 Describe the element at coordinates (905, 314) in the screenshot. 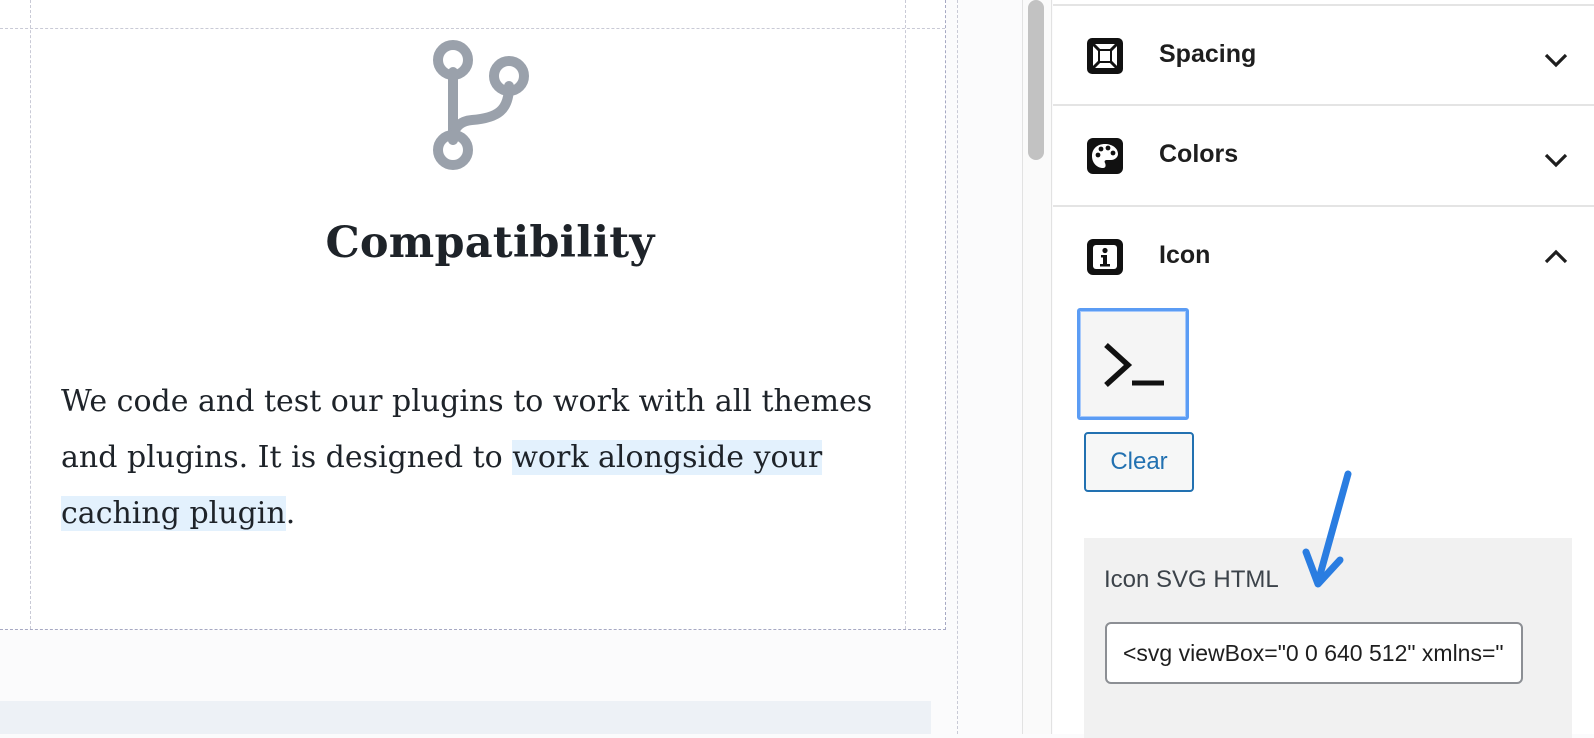

I see `block-guide-right` at that location.